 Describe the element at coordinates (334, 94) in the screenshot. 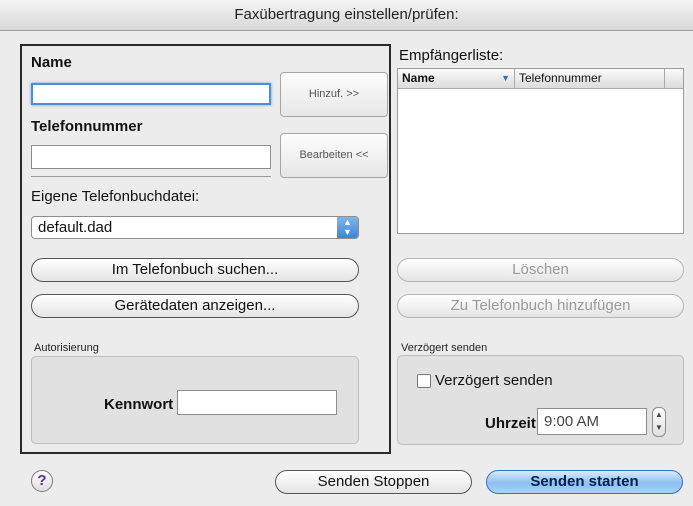

I see `add-button: Hinzuf. >>` at that location.